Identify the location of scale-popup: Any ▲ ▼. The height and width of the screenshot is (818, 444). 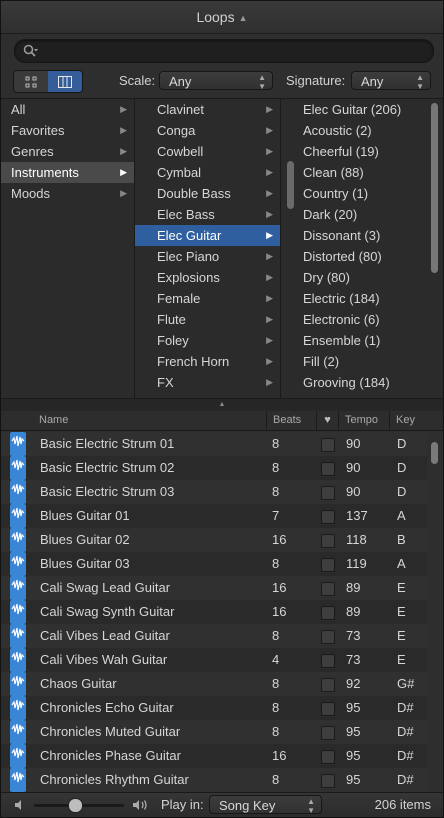
(216, 81).